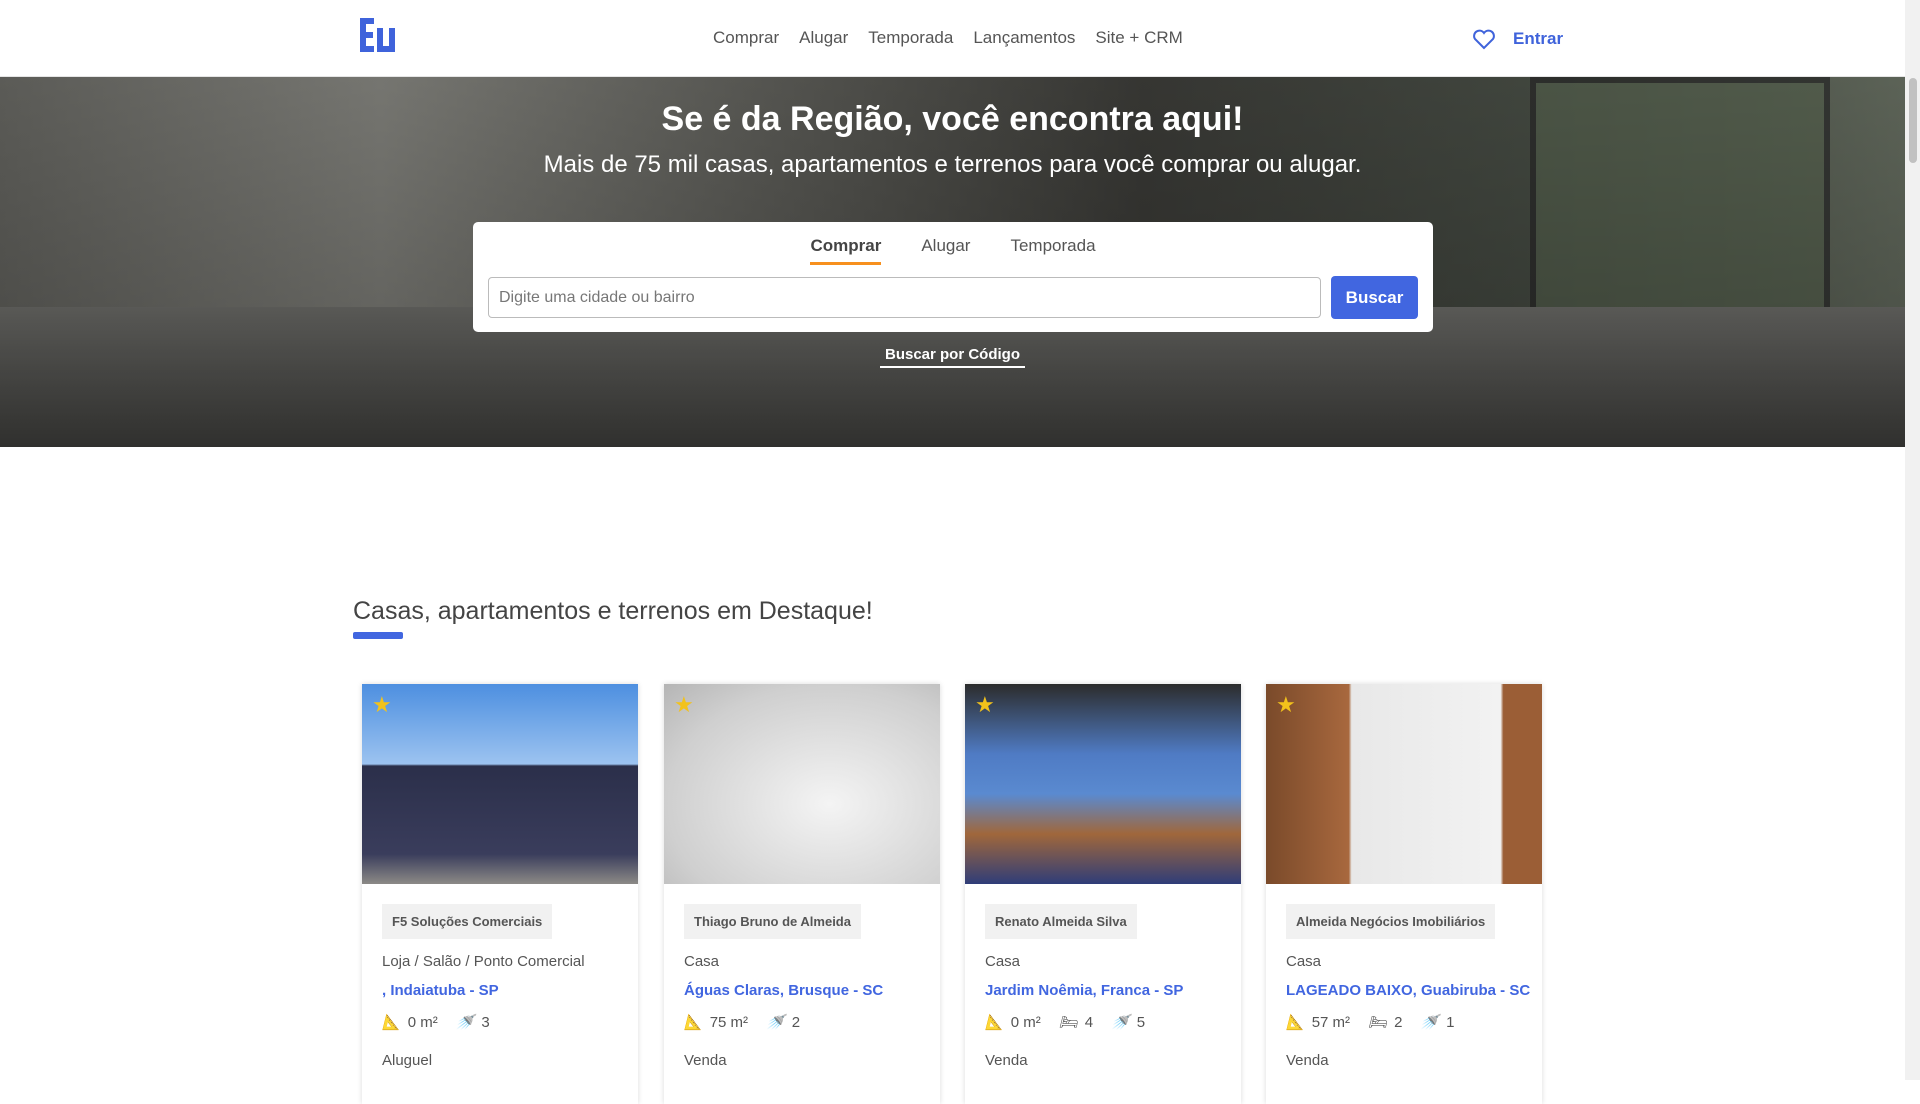 The height and width of the screenshot is (1104, 1920). Describe the element at coordinates (1024, 38) in the screenshot. I see `nav-lancamentos: Lançamentos` at that location.